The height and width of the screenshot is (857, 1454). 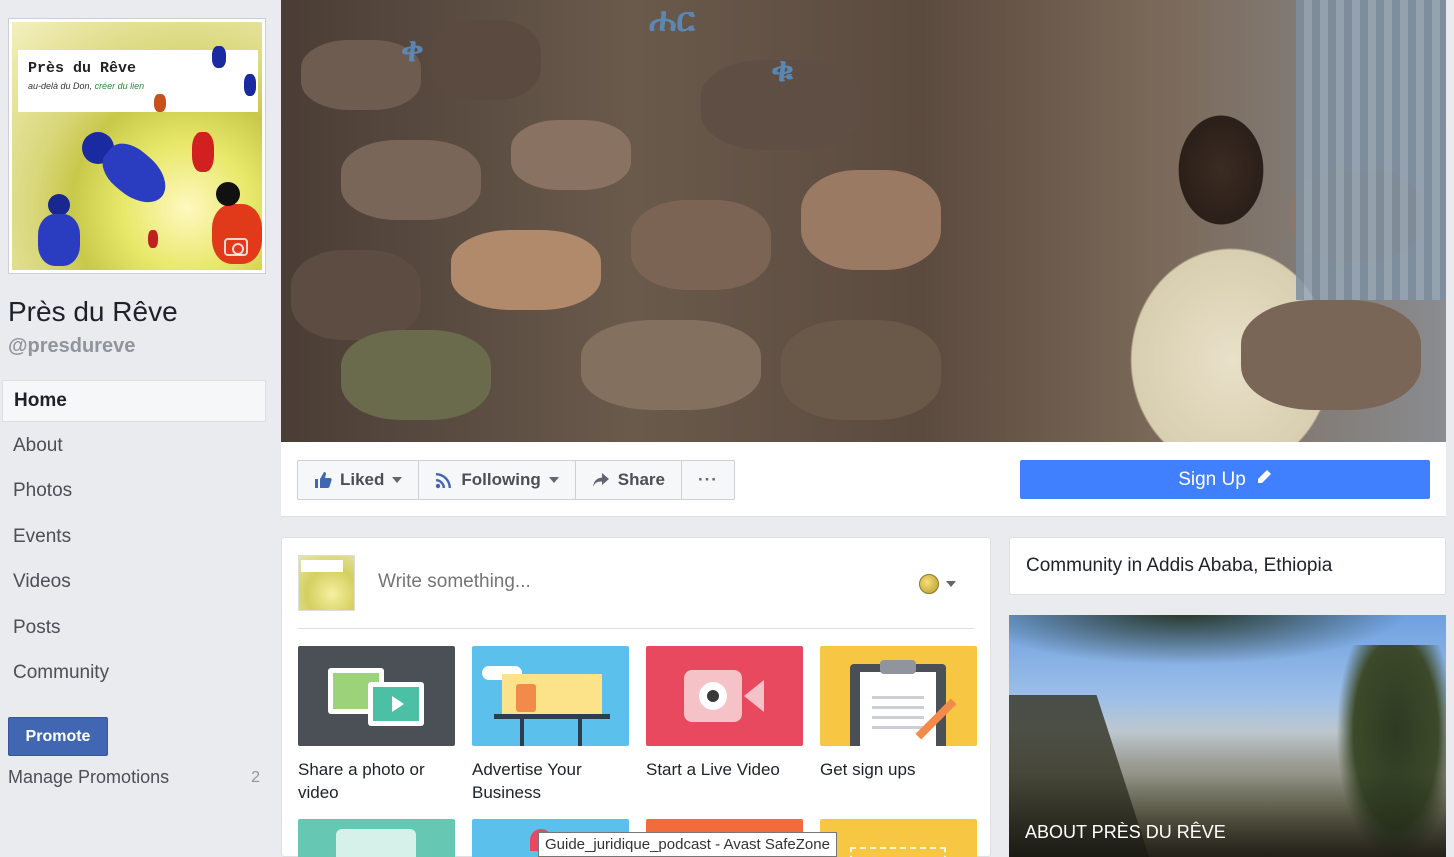 I want to click on live-video-icon, so click(x=724, y=696).